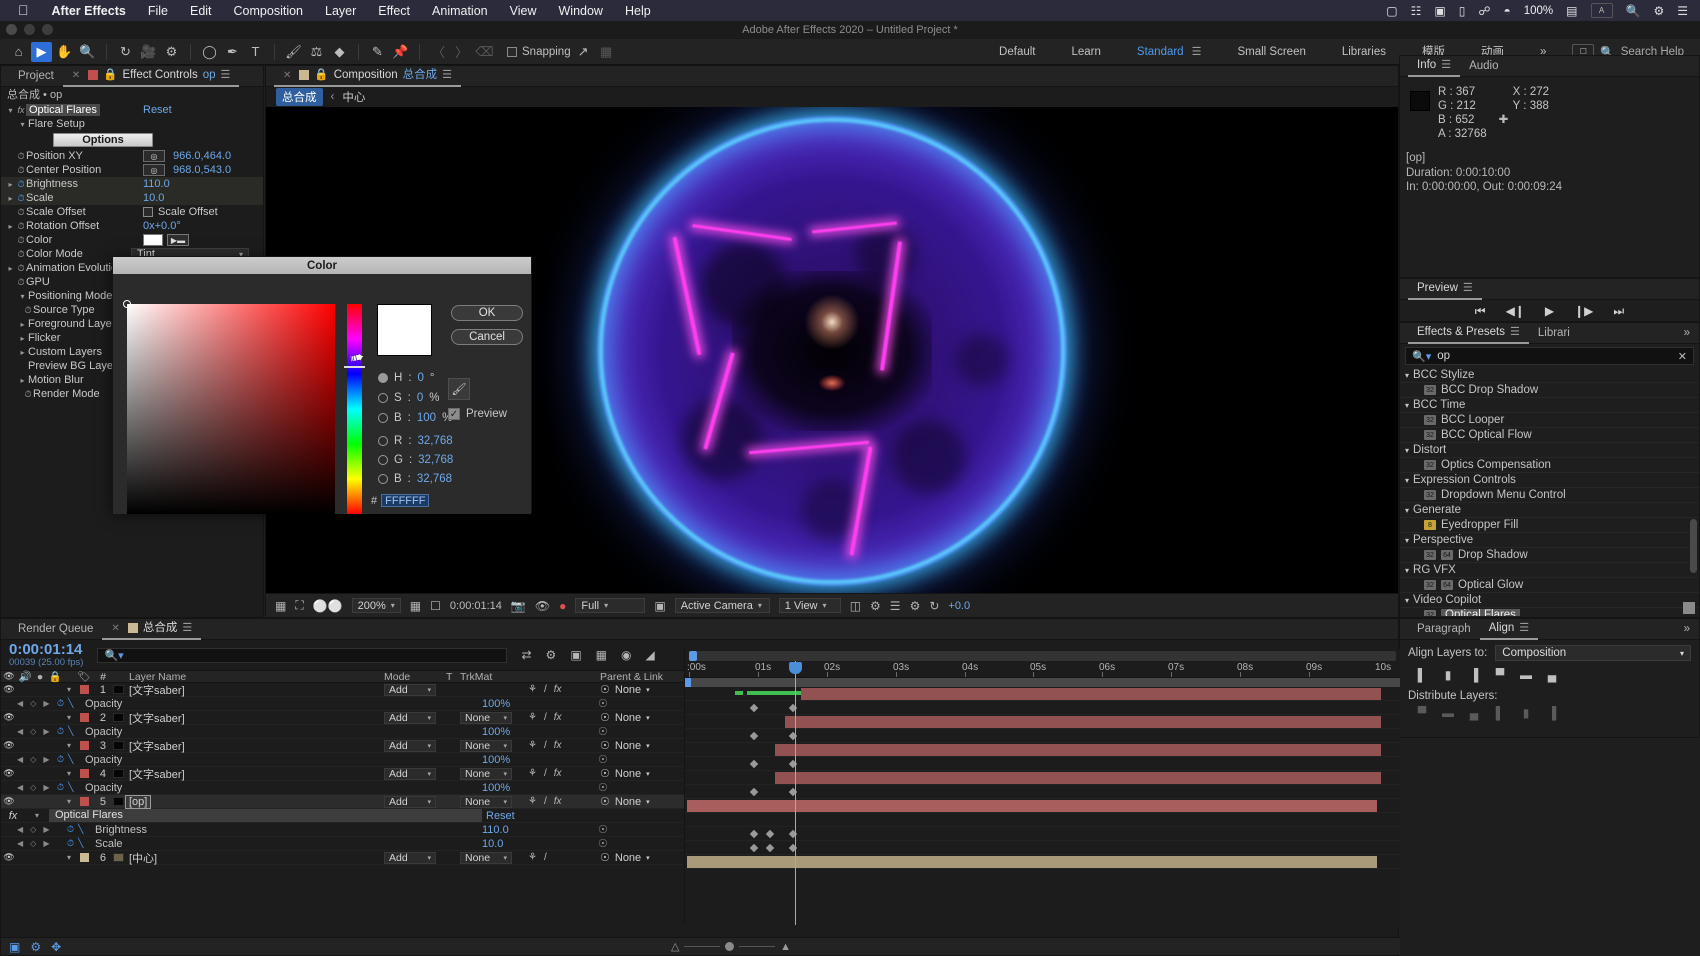  Describe the element at coordinates (638, 11) in the screenshot. I see `menu-help: Help` at that location.